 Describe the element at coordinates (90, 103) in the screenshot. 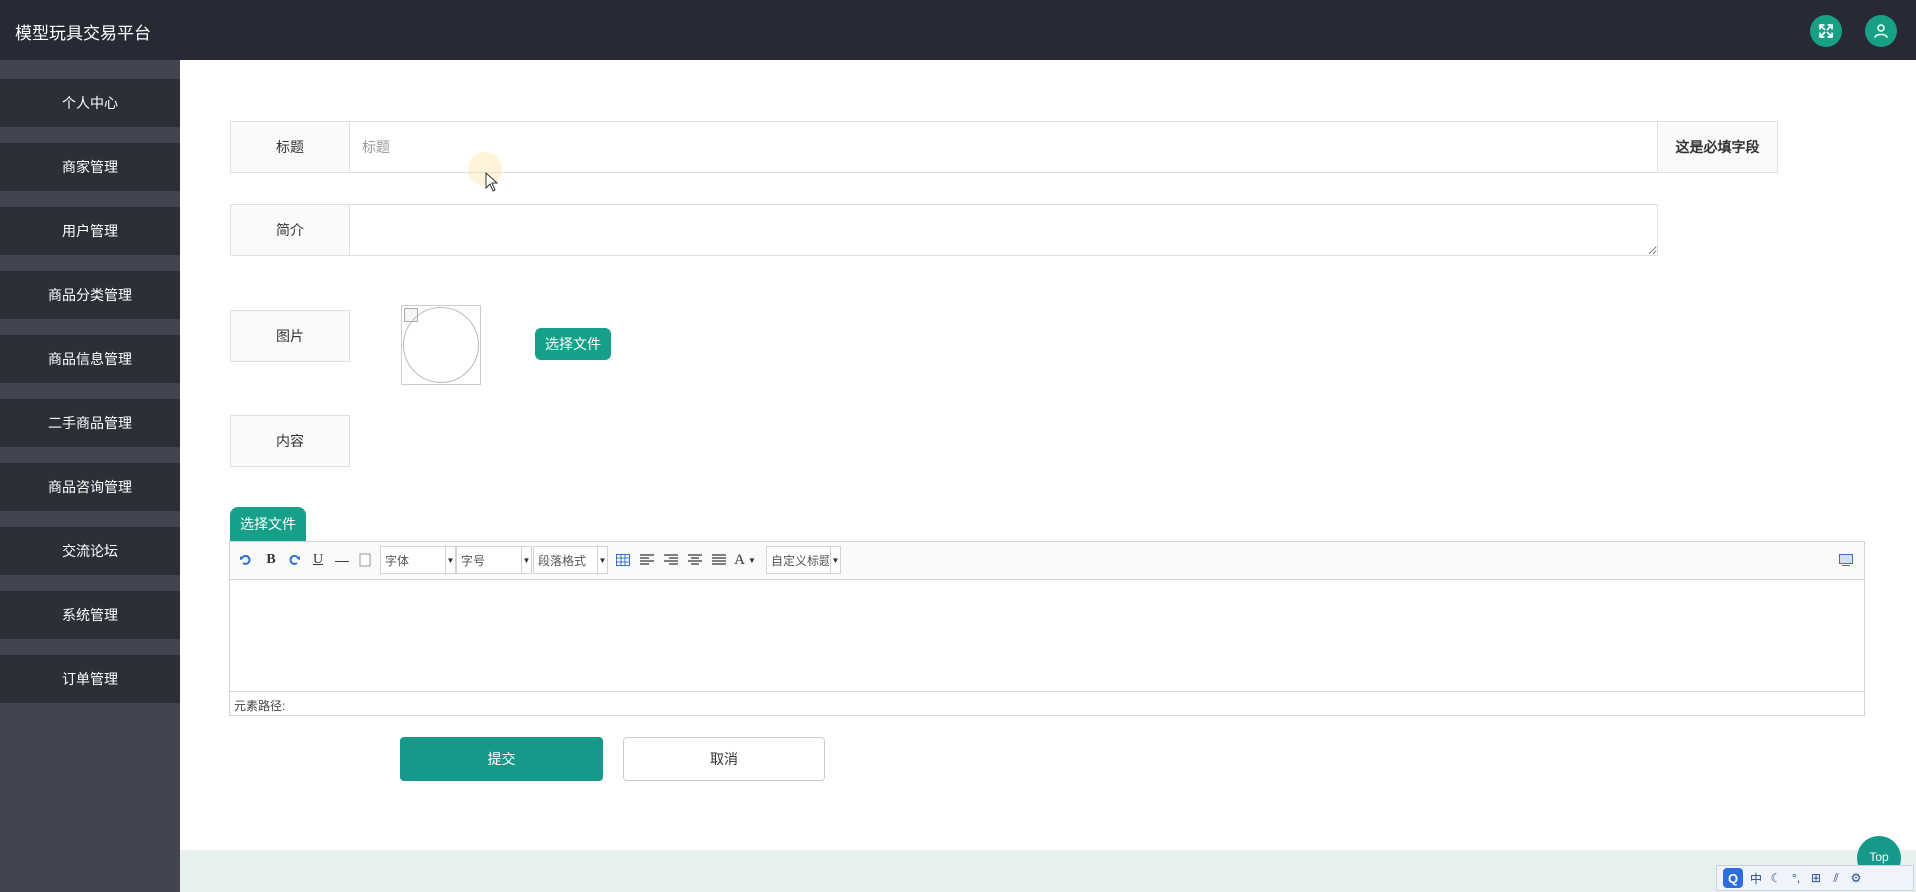

I see `sidebar-item-personal-center: 个人中心` at that location.